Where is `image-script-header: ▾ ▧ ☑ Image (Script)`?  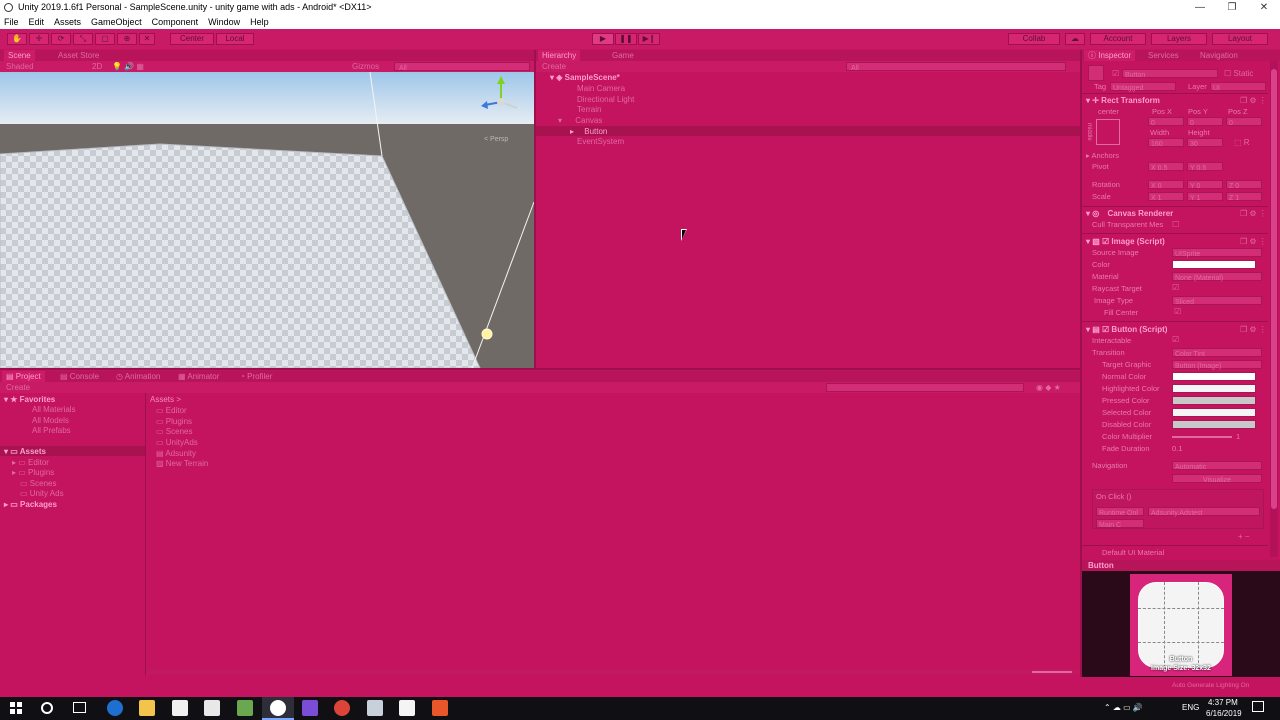 image-script-header: ▾ ▧ ☑ Image (Script) is located at coordinates (1125, 241).